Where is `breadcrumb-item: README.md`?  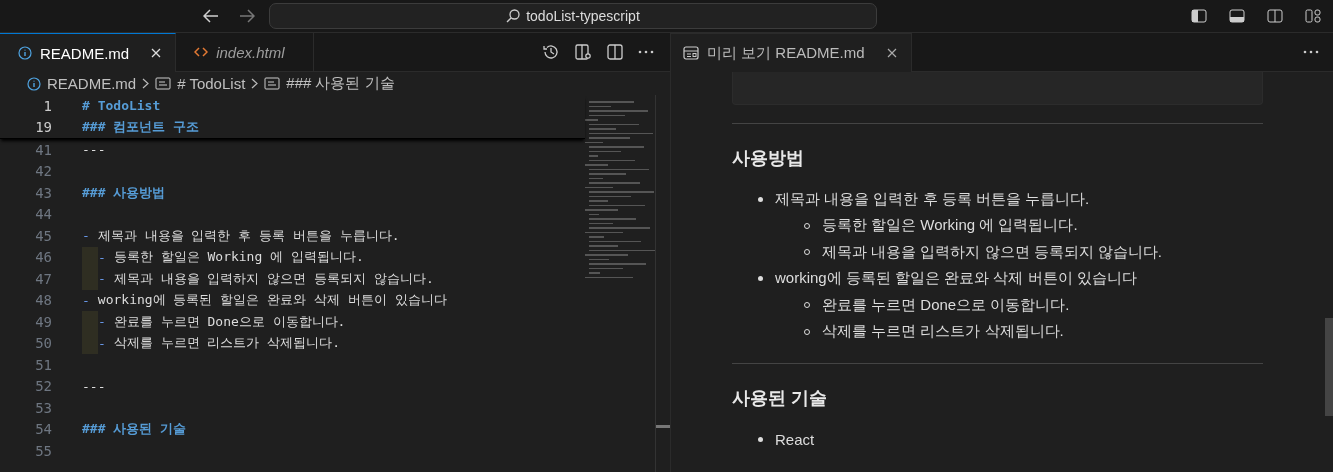
breadcrumb-item: README.md is located at coordinates (92, 83).